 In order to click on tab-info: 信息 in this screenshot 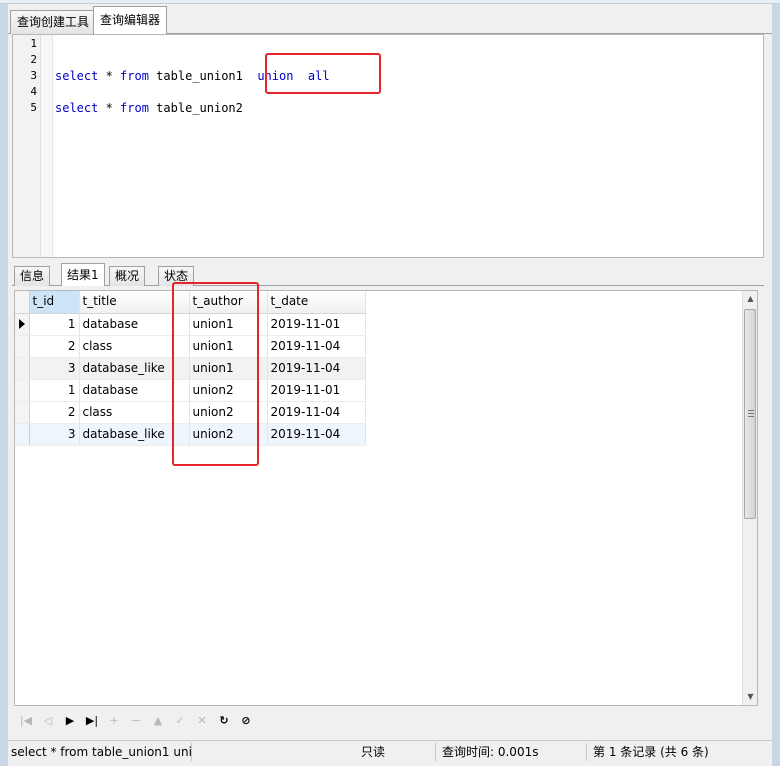, I will do `click(32, 276)`.